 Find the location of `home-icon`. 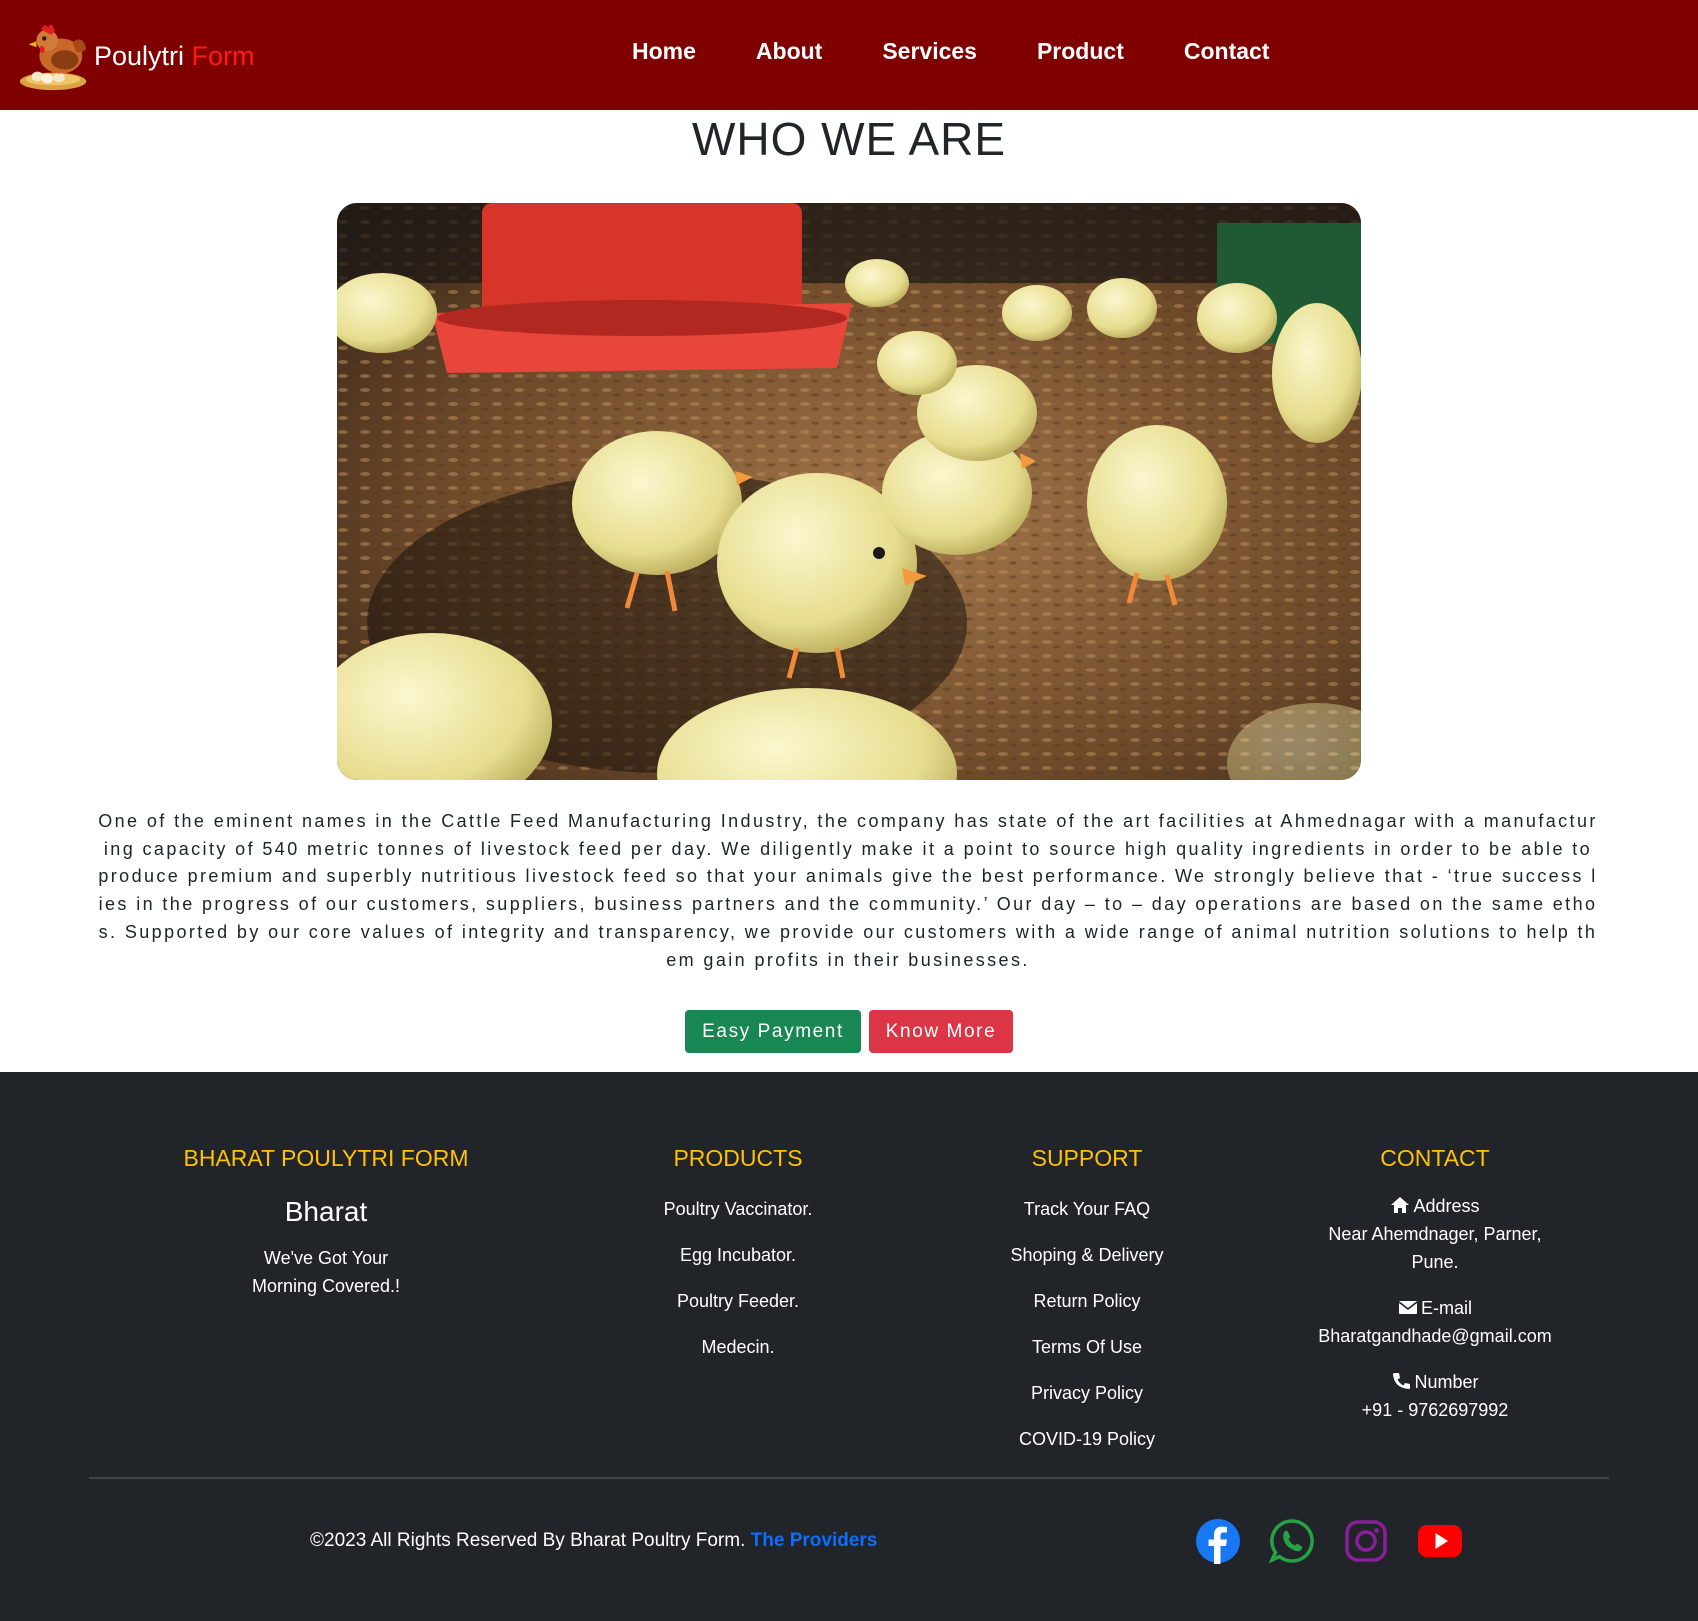

home-icon is located at coordinates (1400, 1205).